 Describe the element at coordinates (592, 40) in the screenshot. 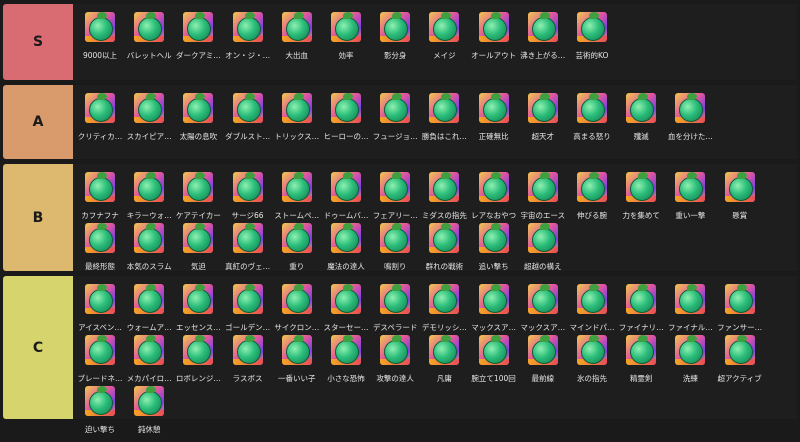

I see `tier-item: 芸術的KO` at that location.